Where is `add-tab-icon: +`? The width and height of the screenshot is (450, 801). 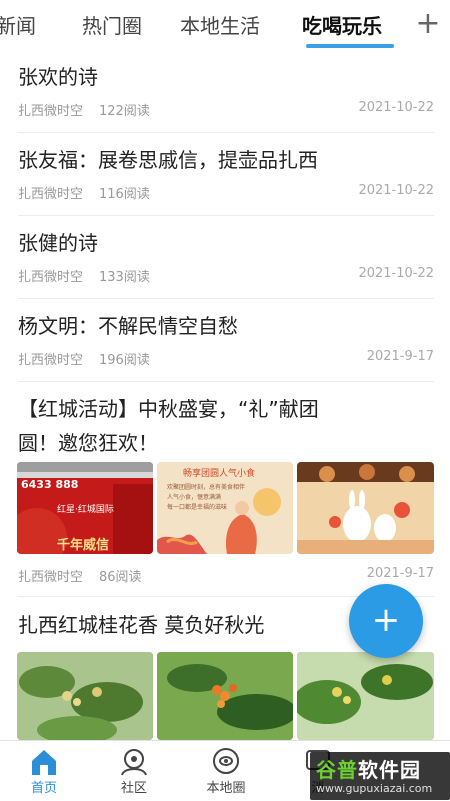 add-tab-icon: + is located at coordinates (428, 24).